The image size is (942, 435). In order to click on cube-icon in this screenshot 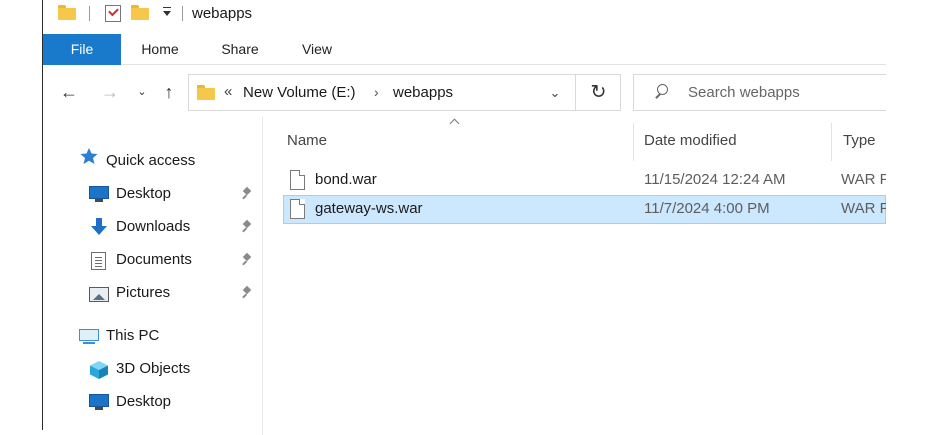, I will do `click(99, 369)`.